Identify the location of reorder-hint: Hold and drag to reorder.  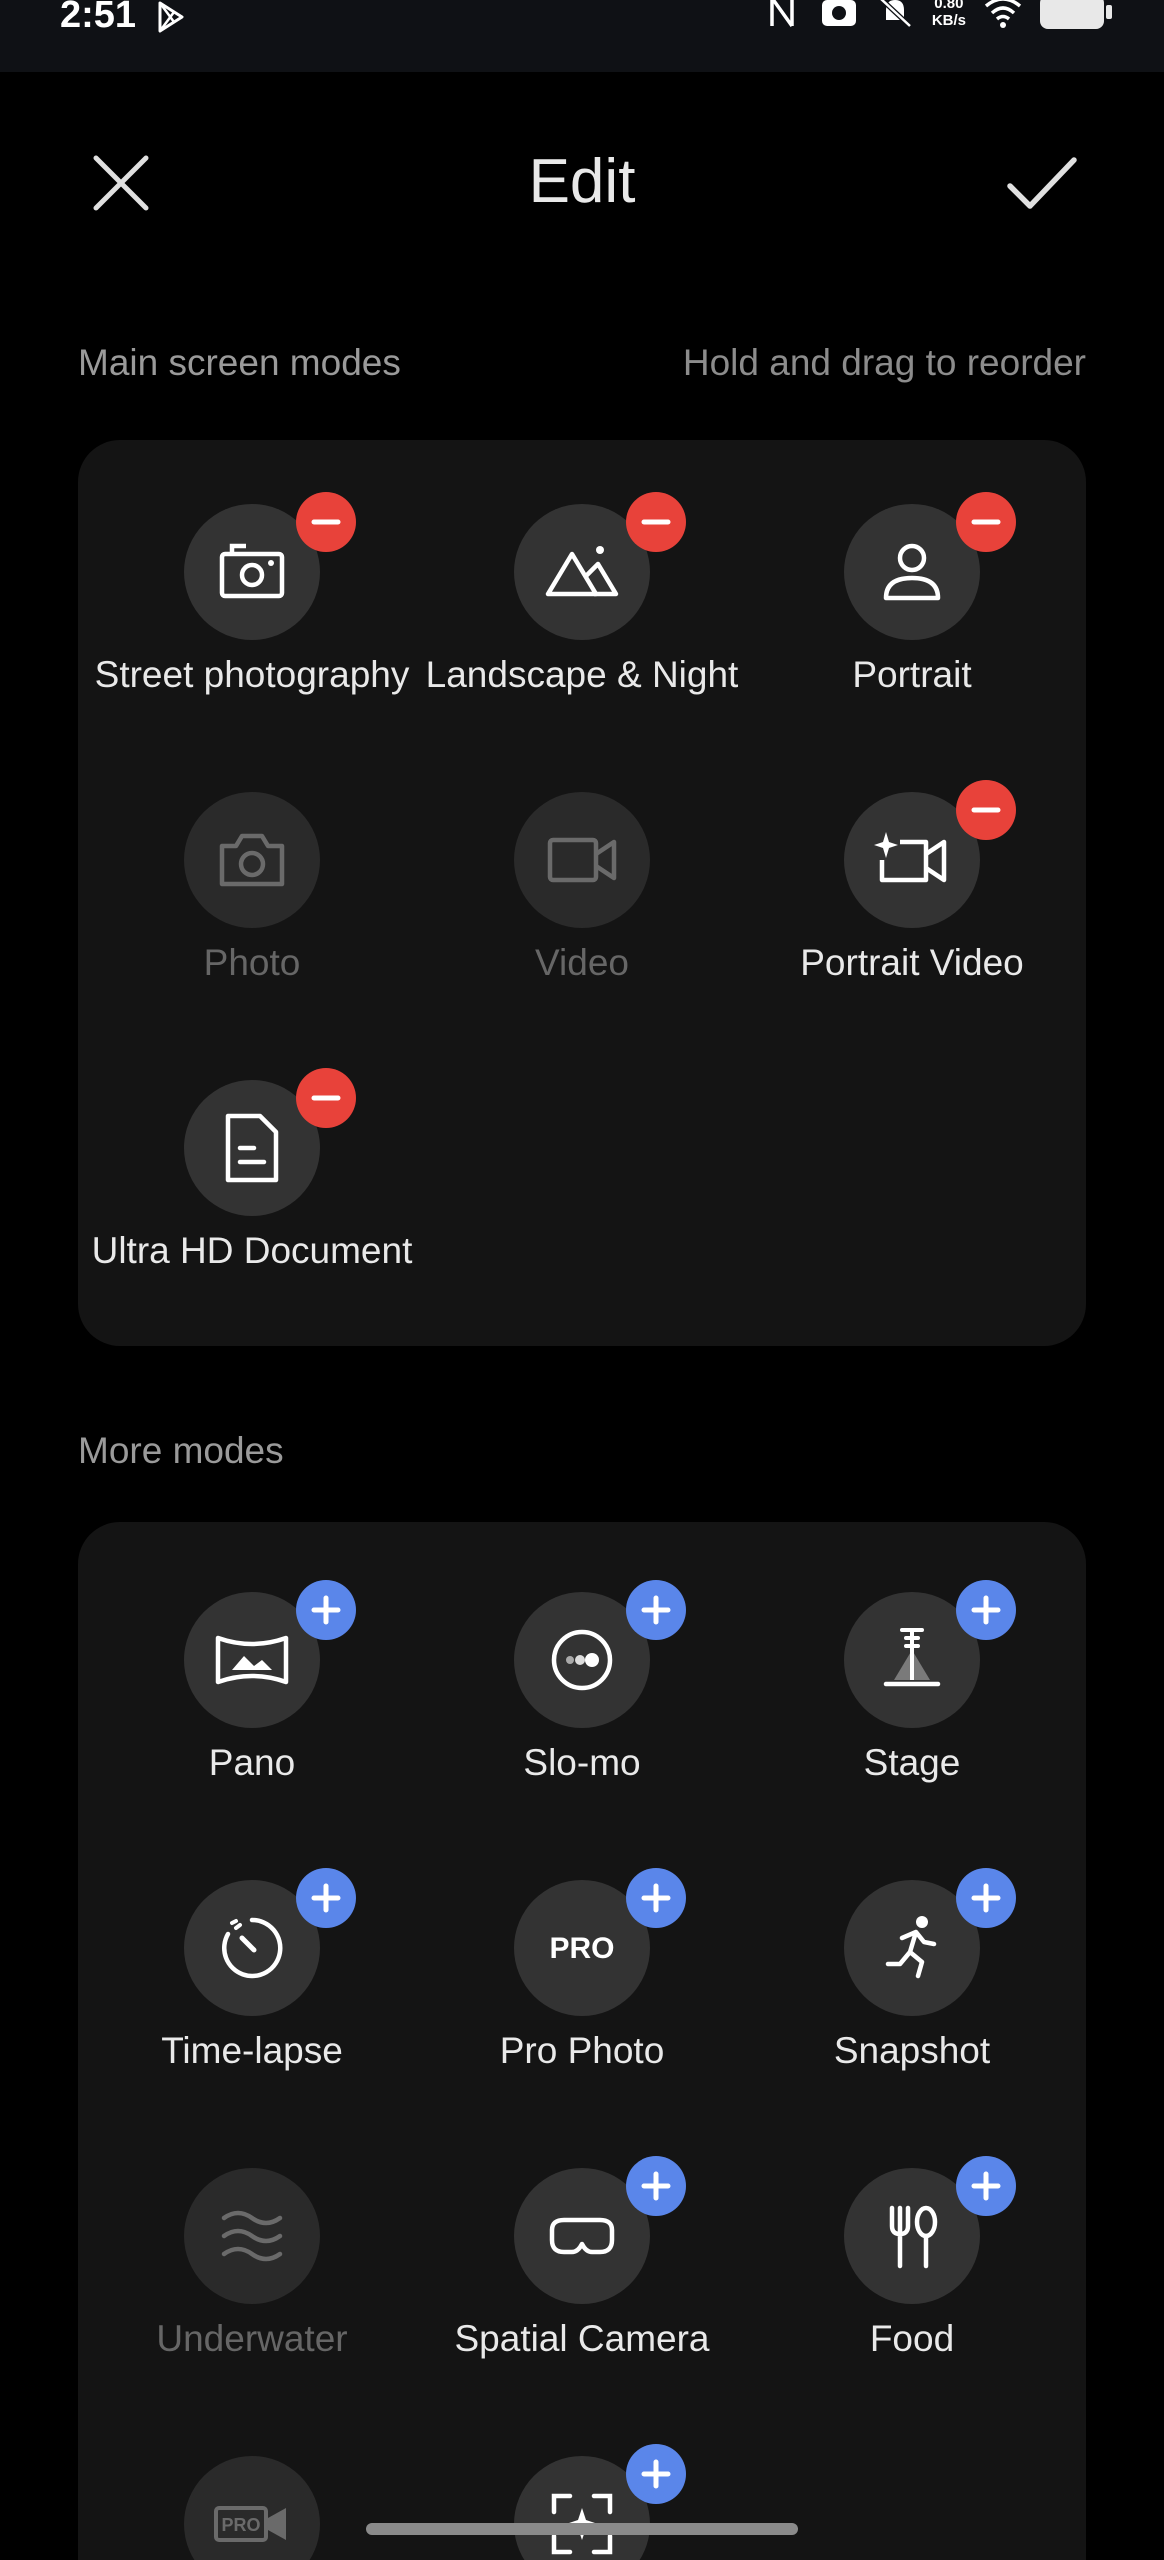
(884, 362).